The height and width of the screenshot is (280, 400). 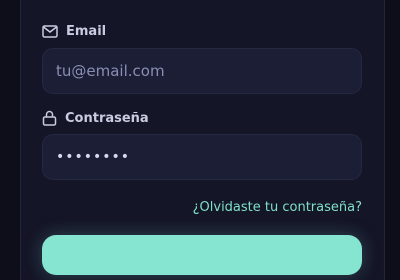 I want to click on password-input: ••••••••, so click(x=202, y=157).